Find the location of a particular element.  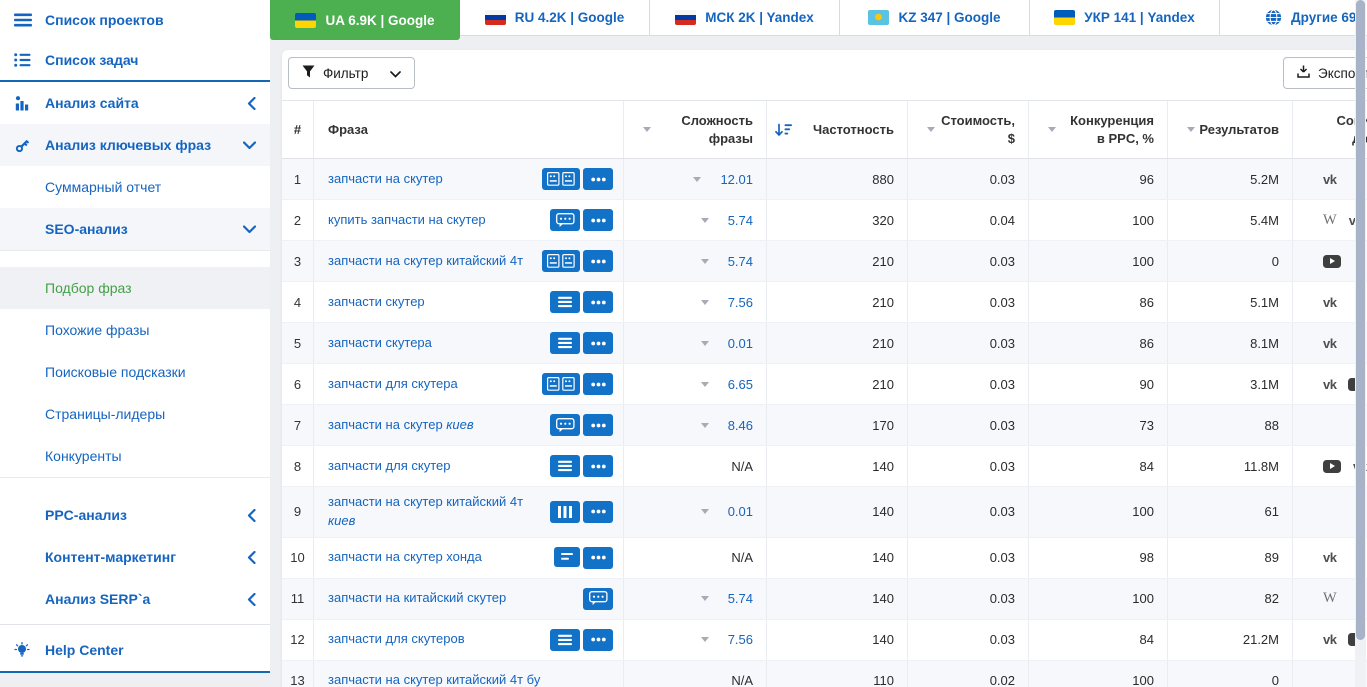

phrase-link: запчасти скутер is located at coordinates (435, 302).